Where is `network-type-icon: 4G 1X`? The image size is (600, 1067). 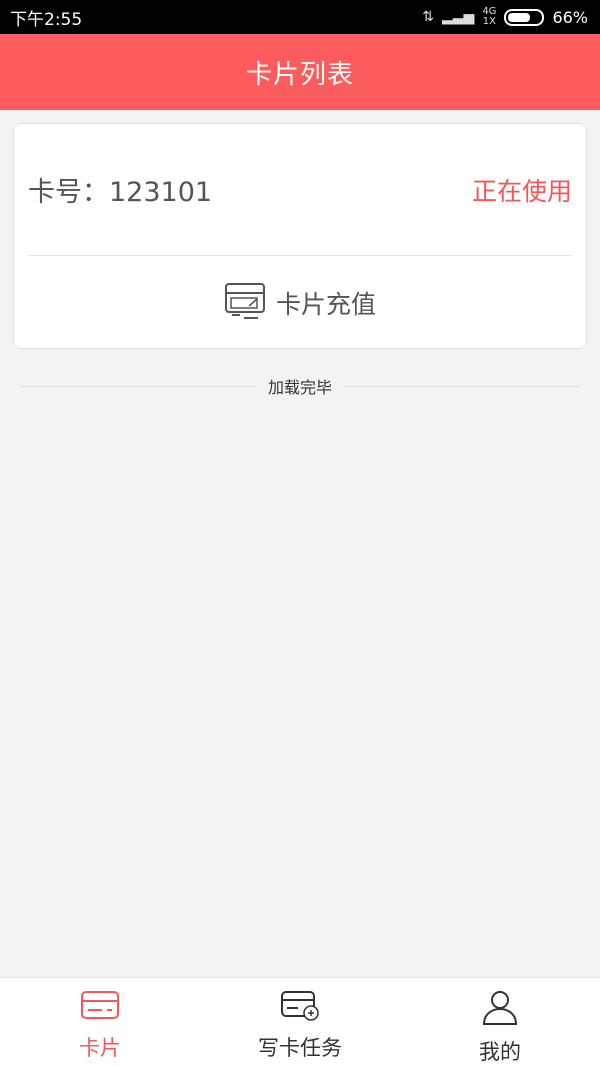 network-type-icon: 4G 1X is located at coordinates (489, 17).